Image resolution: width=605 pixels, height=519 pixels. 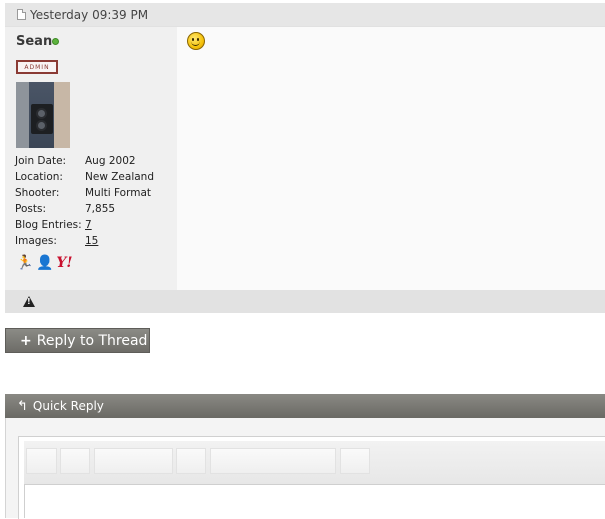 I want to click on detail-row-join-date: Join Date: Aug 2002, so click(x=75, y=161).